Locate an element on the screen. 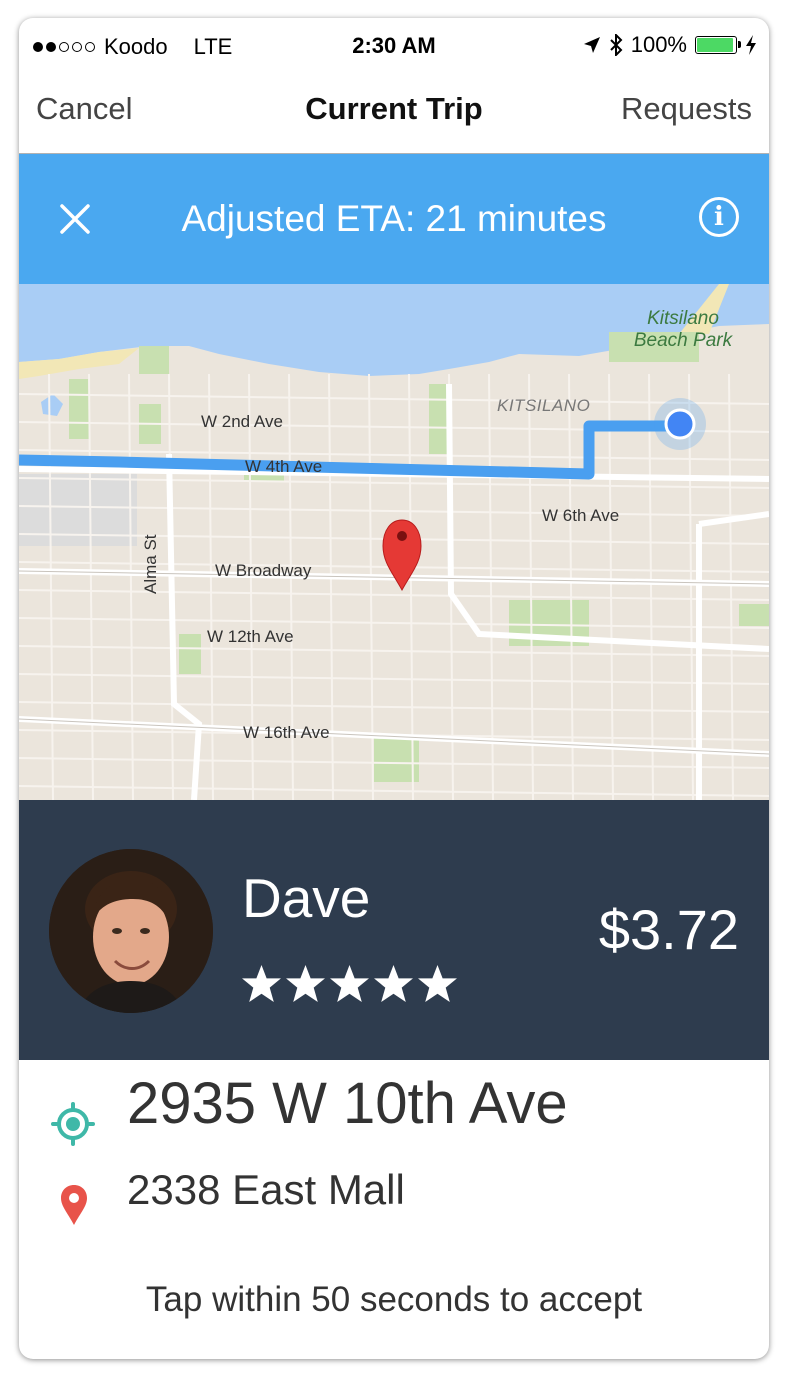 The width and height of the screenshot is (788, 1378). map-label-w4th: W 4th Ave is located at coordinates (284, 466).